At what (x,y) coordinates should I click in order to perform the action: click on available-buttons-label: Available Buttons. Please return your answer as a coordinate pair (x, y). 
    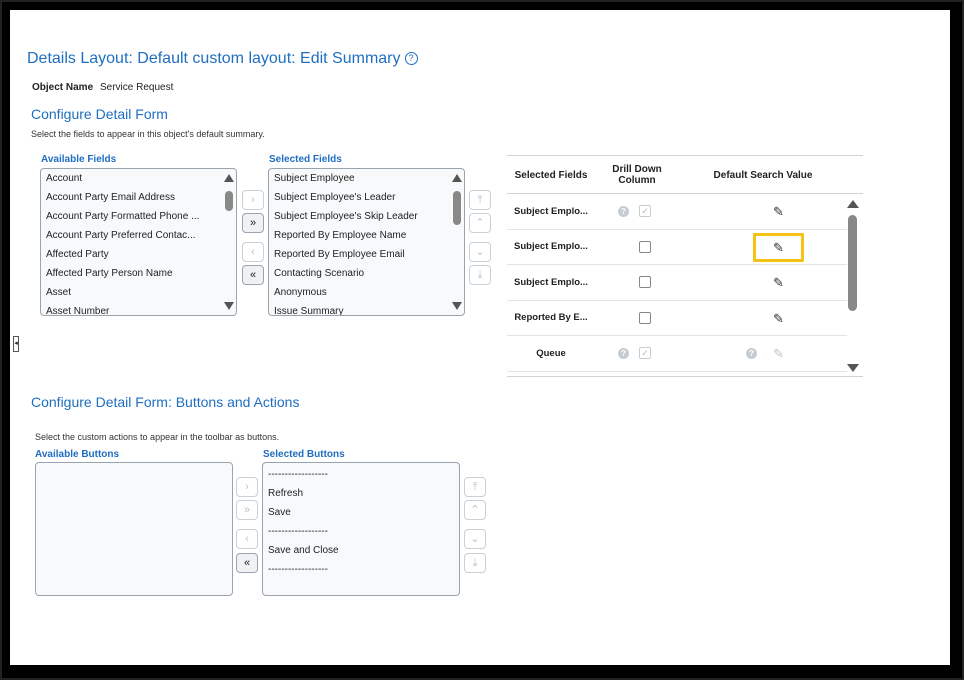
    Looking at the image, I should click on (77, 454).